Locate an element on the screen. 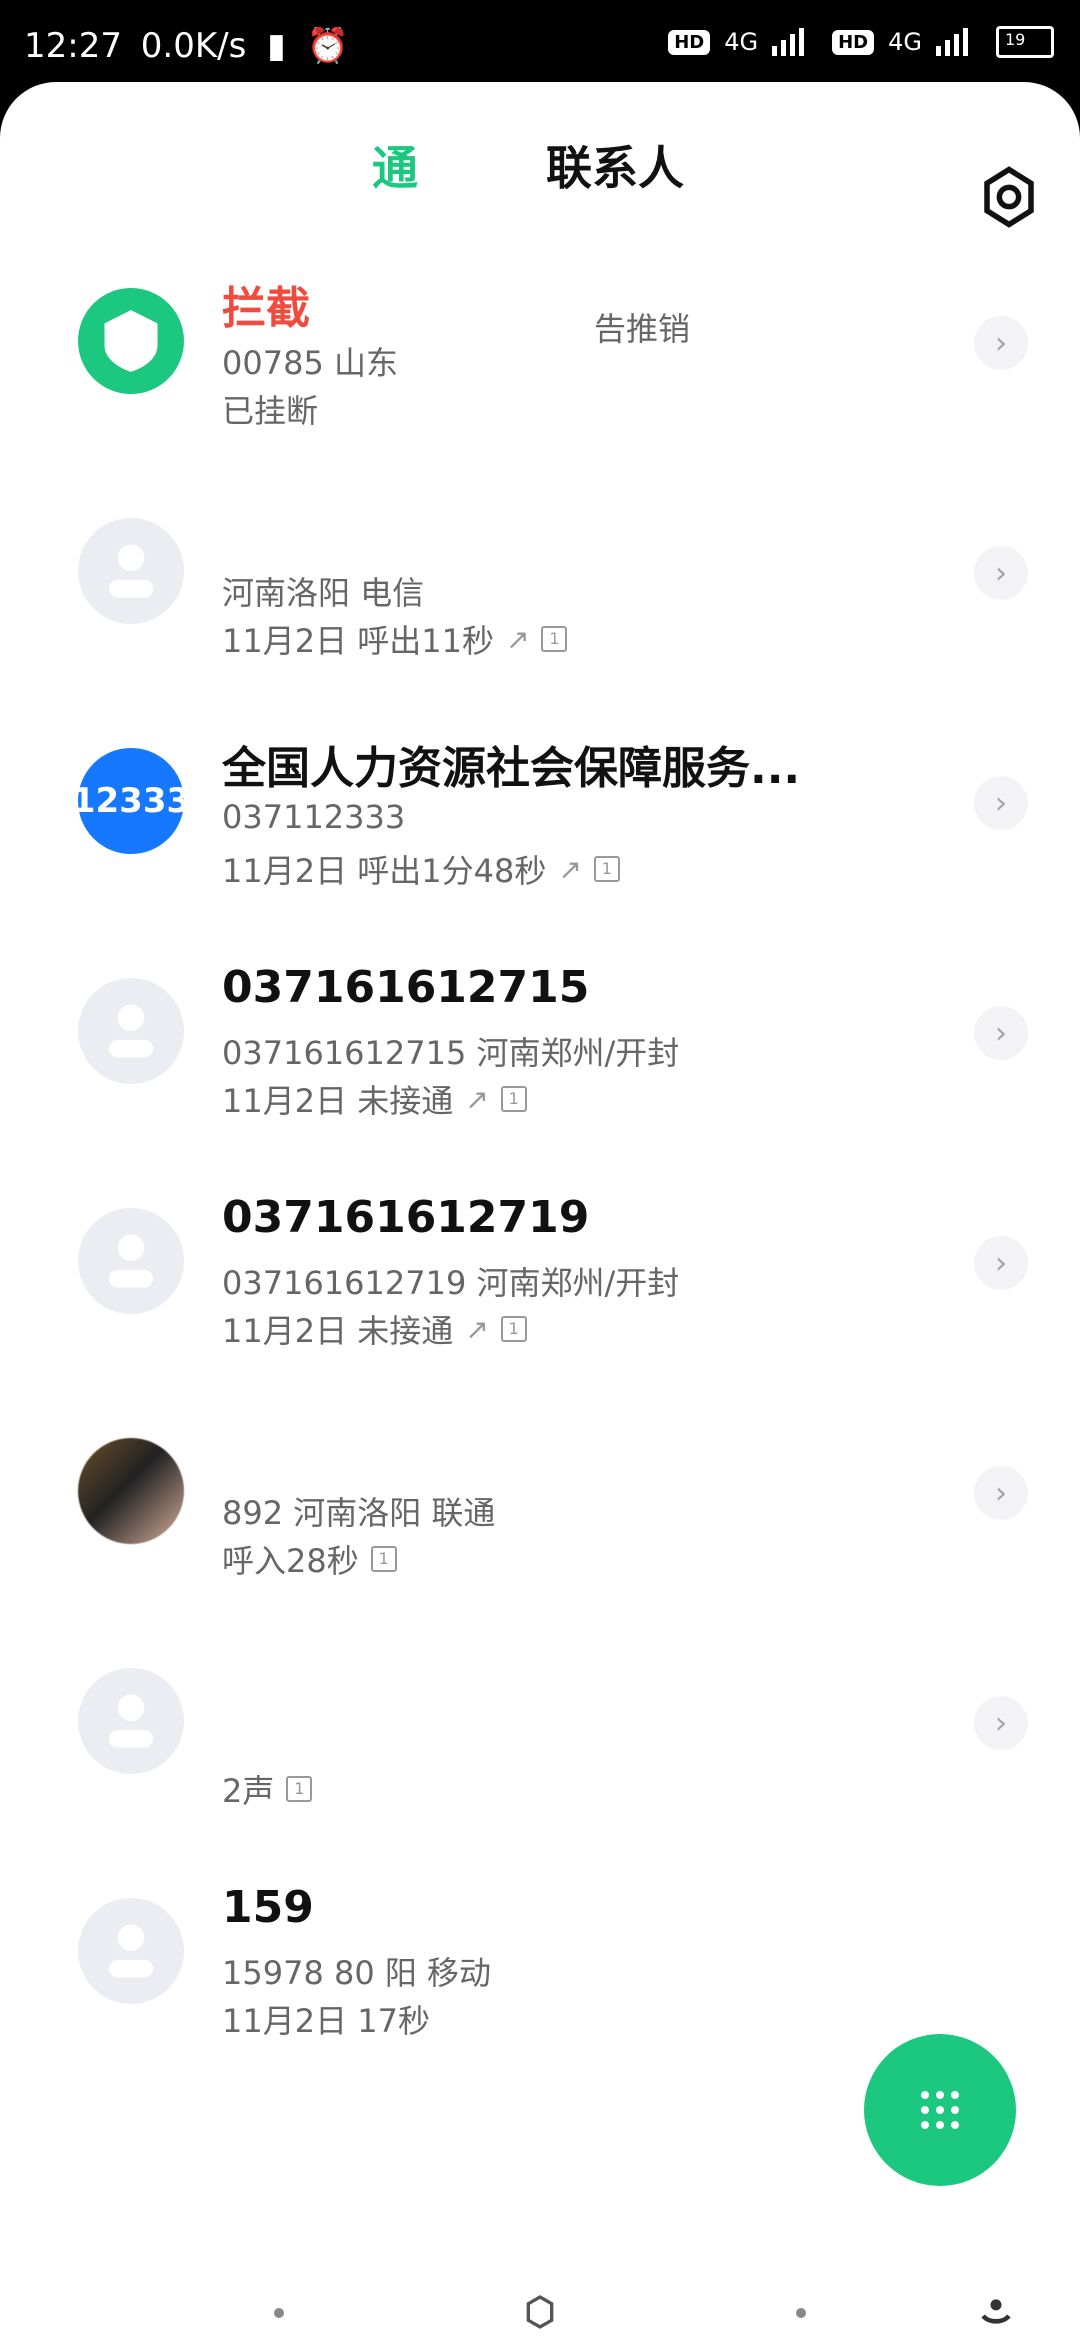  call-meta: 11月2日 呼出11秒 ↗ 1 is located at coordinates (395, 639).